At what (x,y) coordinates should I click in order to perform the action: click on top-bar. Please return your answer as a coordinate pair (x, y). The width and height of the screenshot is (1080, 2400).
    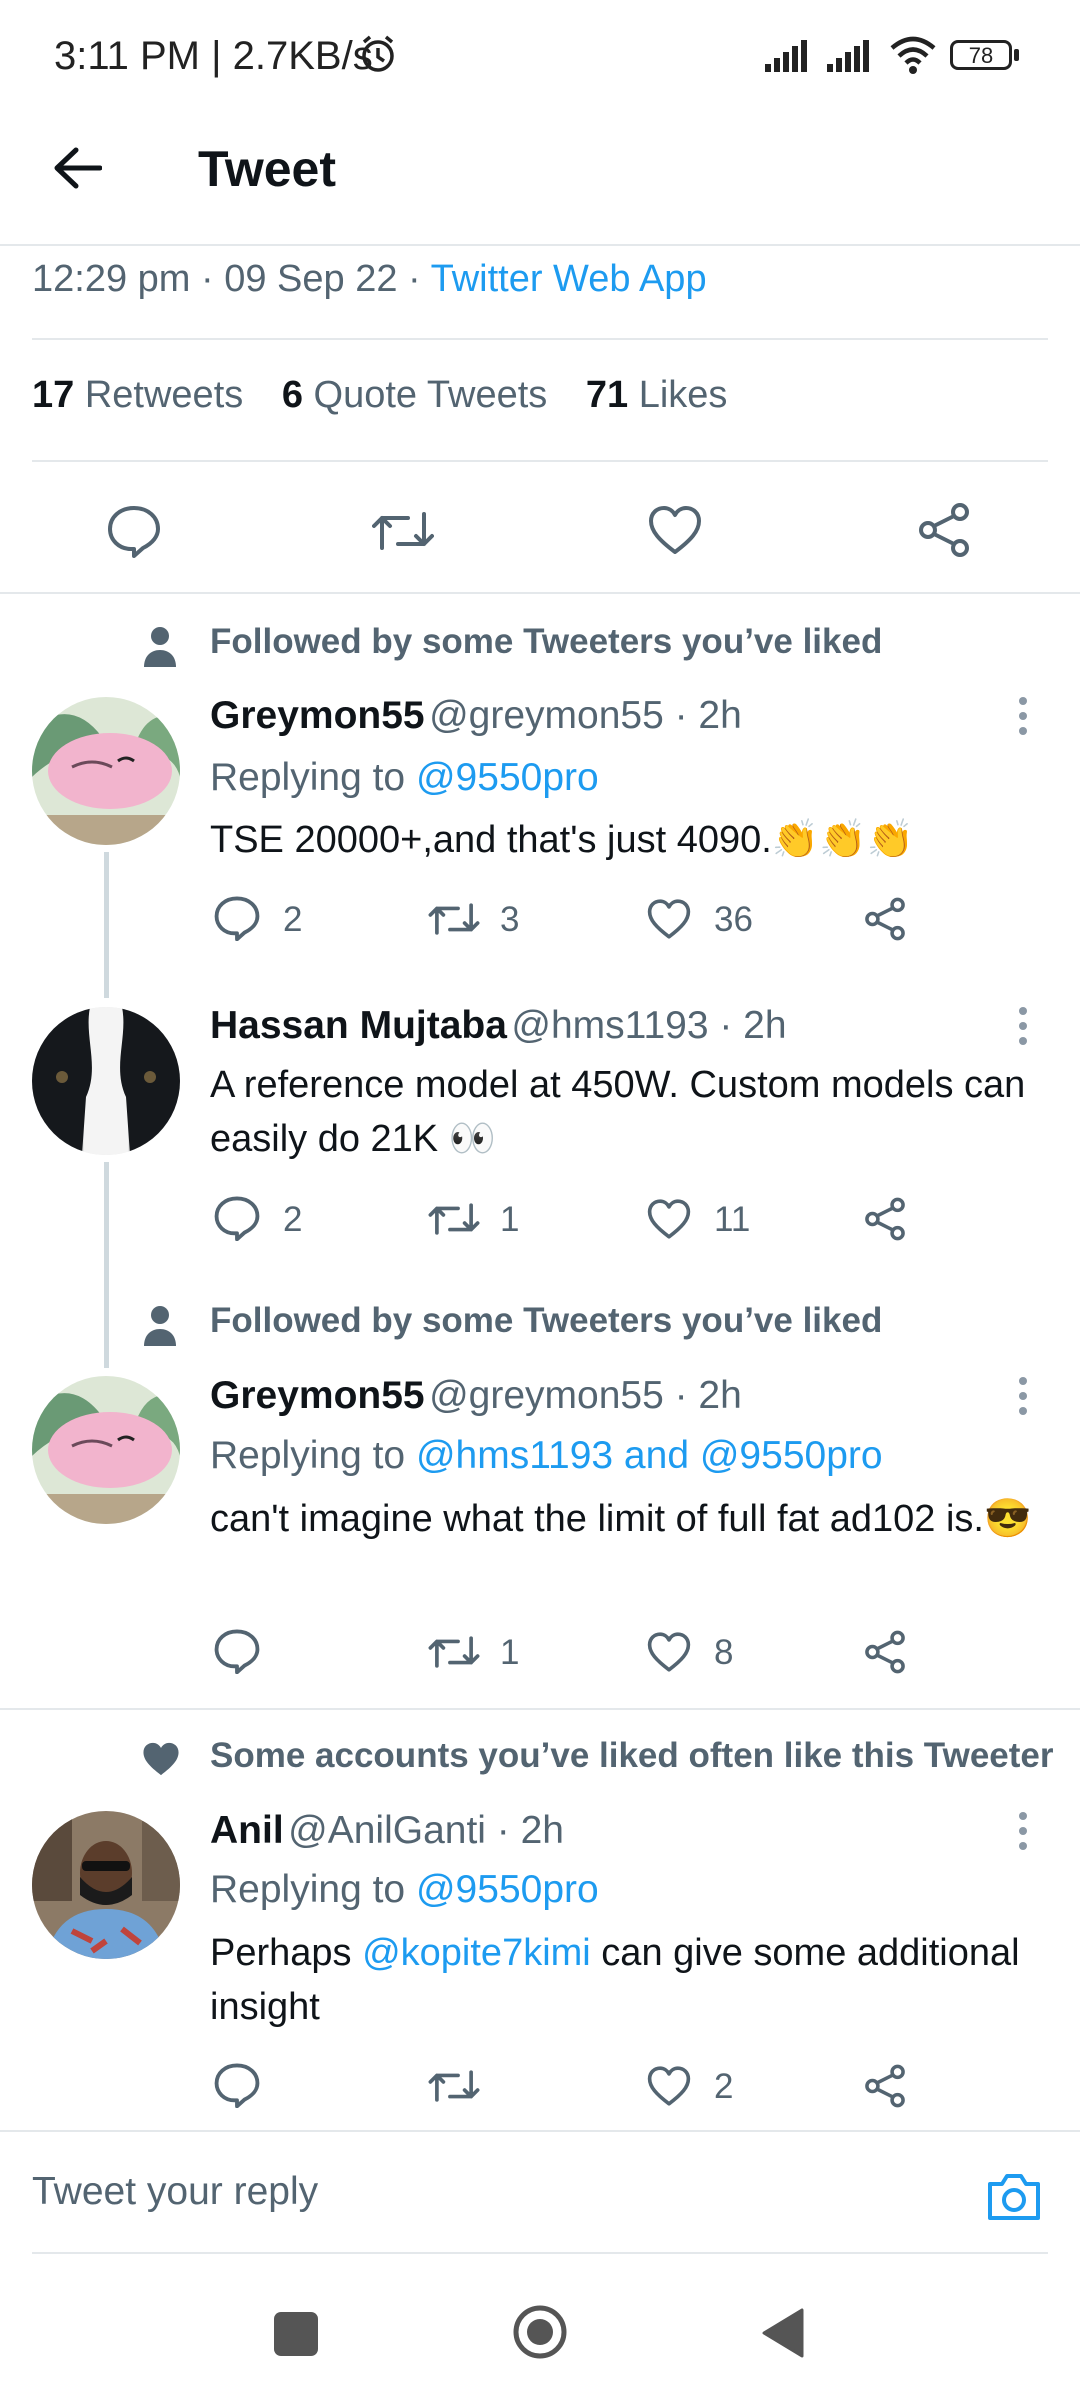
    Looking at the image, I should click on (540, 180).